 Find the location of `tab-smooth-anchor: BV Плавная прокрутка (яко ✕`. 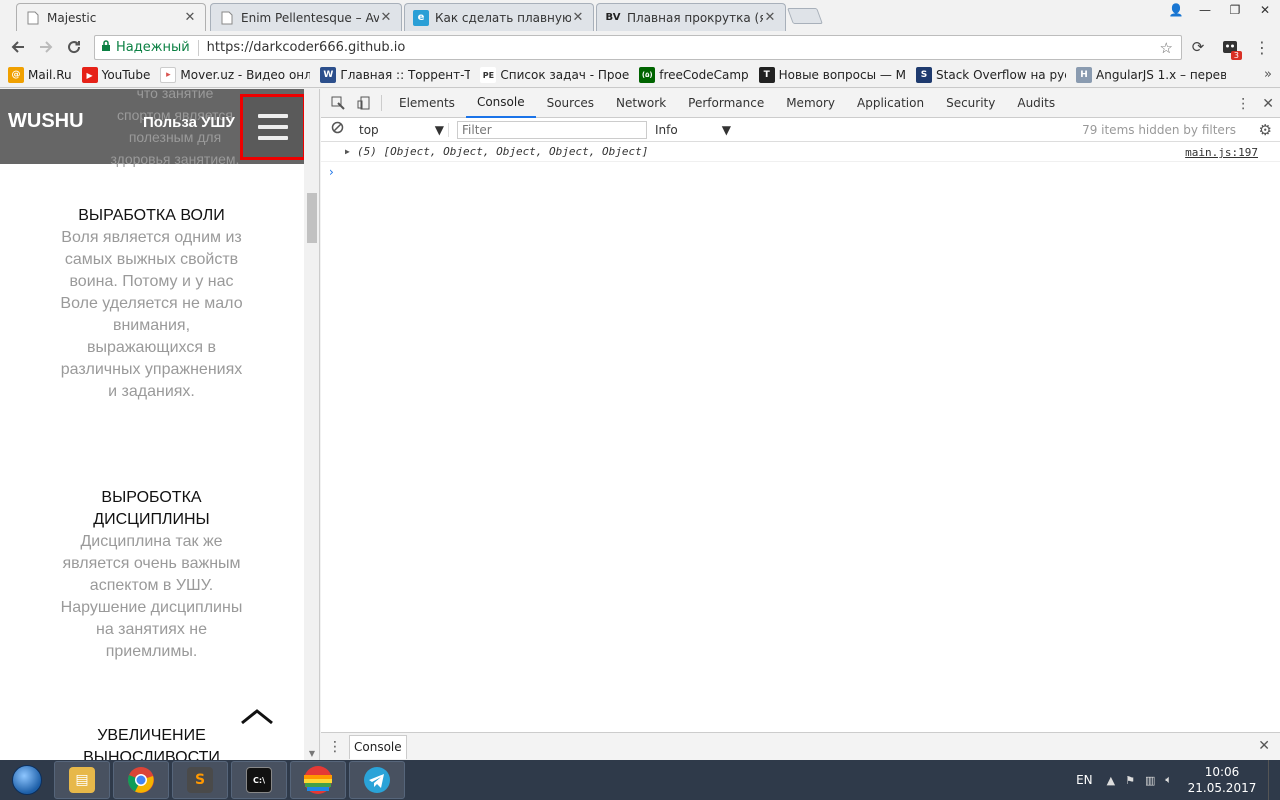

tab-smooth-anchor: BV Плавная прокрутка (яко ✕ is located at coordinates (691, 17).